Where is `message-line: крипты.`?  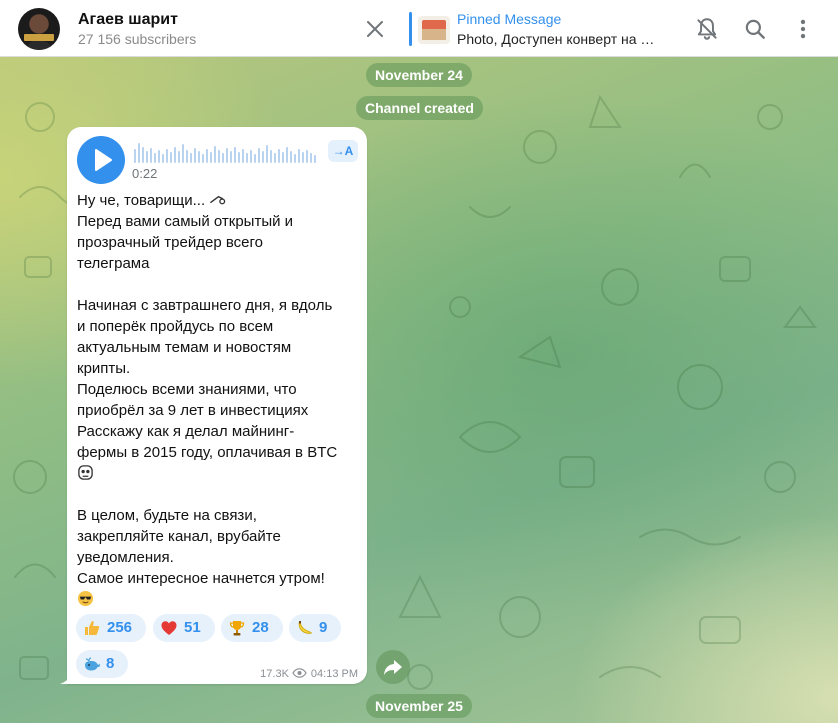 message-line: крипты. is located at coordinates (104, 368).